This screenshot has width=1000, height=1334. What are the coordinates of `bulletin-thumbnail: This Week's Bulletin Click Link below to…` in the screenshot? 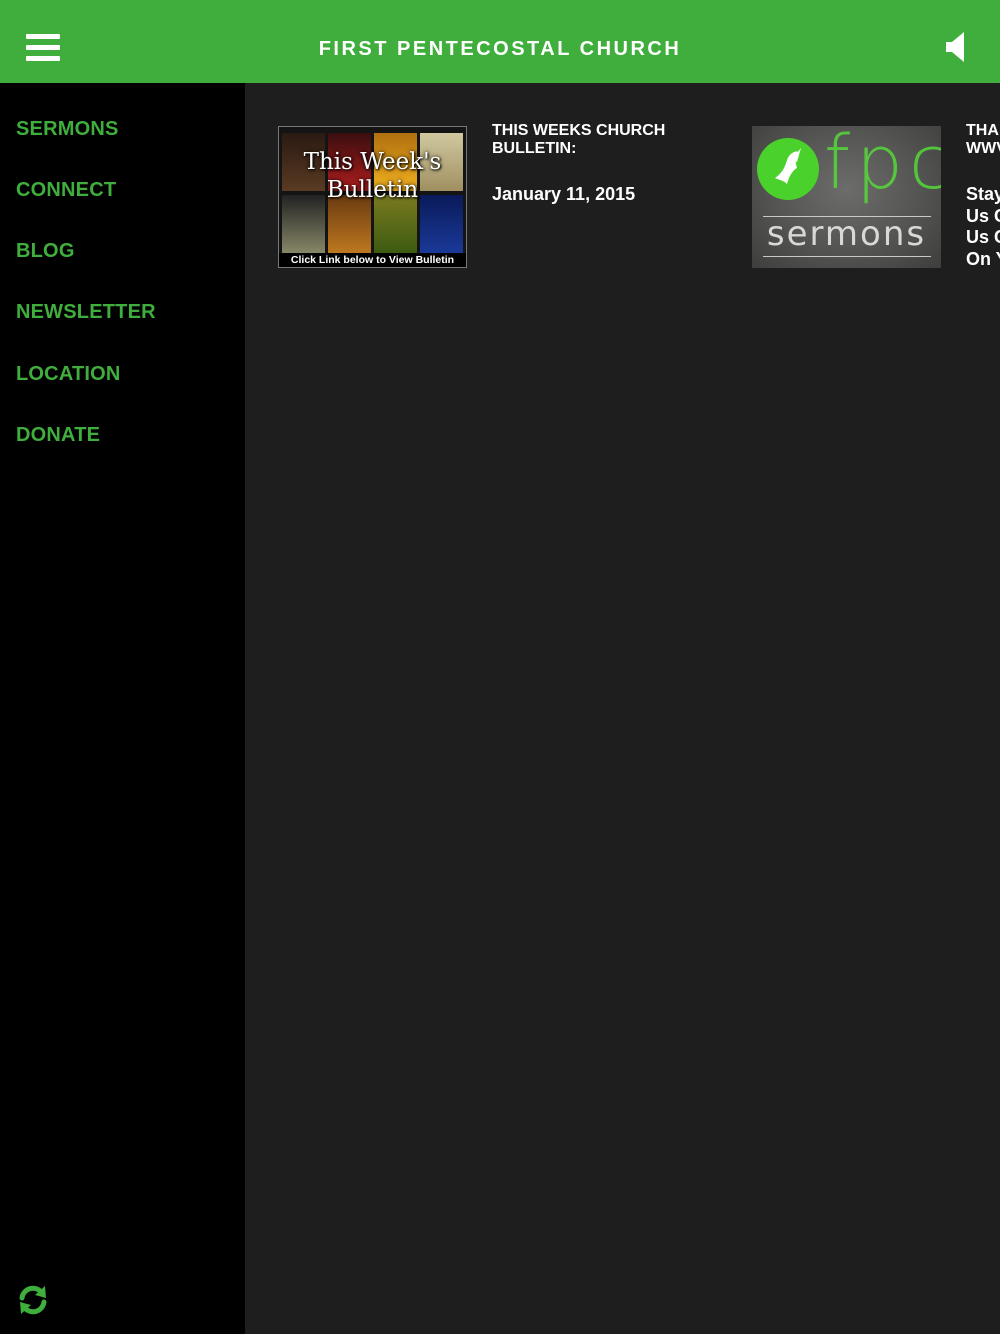 It's located at (372, 197).